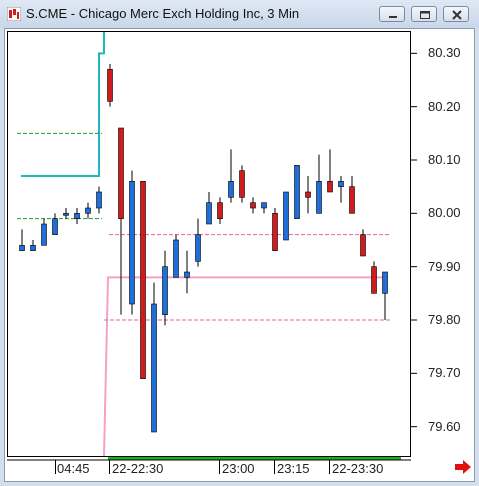 The image size is (479, 486). I want to click on y-axis-label: 79.90, so click(444, 266).